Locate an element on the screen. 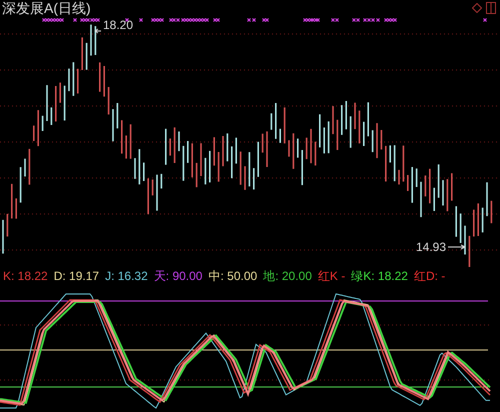 This screenshot has width=500, height=412. indicator-value: 中: 50.00 is located at coordinates (233, 276).